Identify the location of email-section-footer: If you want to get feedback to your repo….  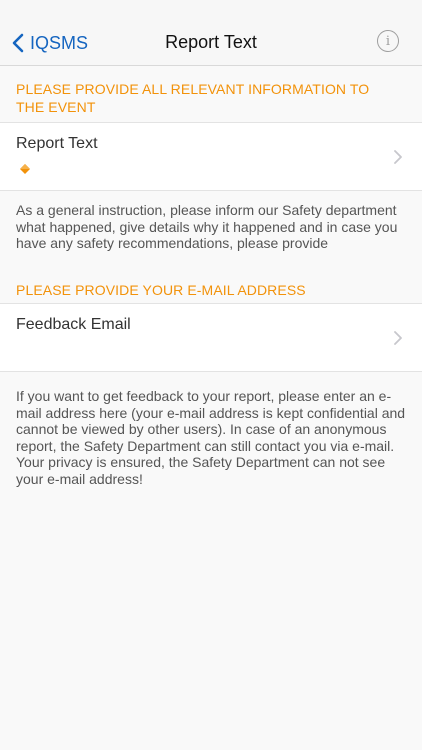
(211, 437).